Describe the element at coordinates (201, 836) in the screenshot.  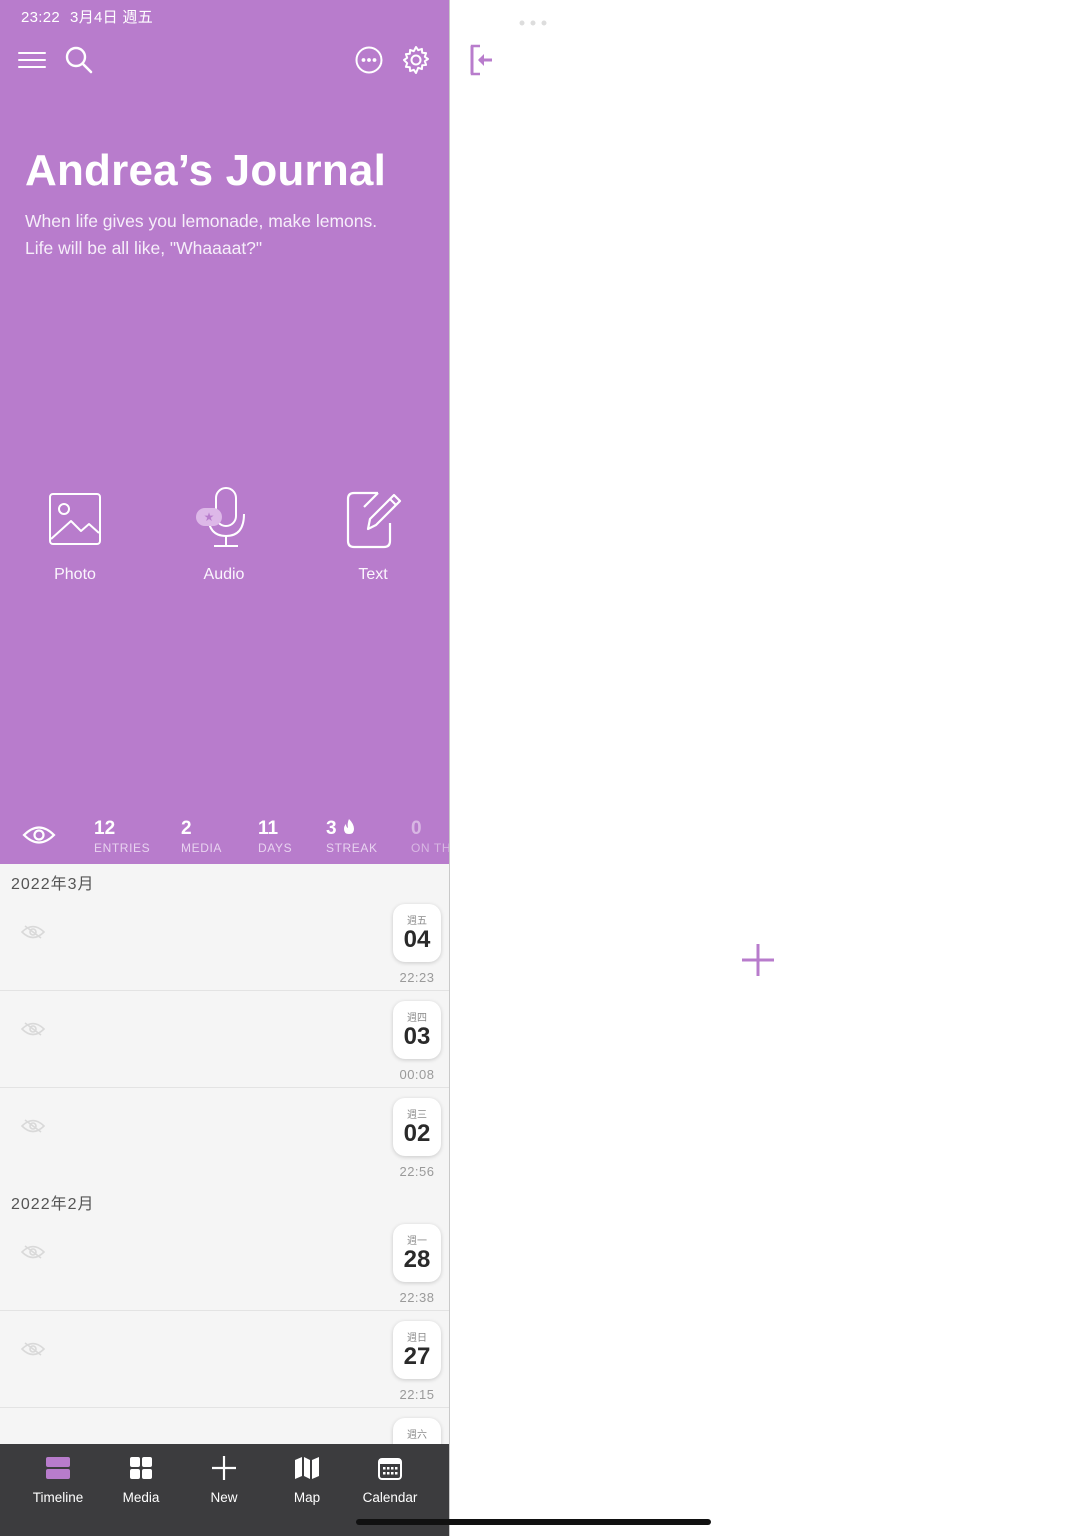
I see `stat-media: 2 MEDIA` at that location.